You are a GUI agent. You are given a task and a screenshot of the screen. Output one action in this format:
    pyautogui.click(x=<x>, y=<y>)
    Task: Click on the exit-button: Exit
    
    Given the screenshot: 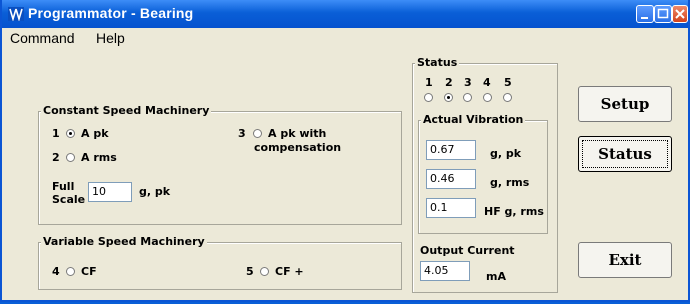 What is the action you would take?
    pyautogui.click(x=625, y=260)
    